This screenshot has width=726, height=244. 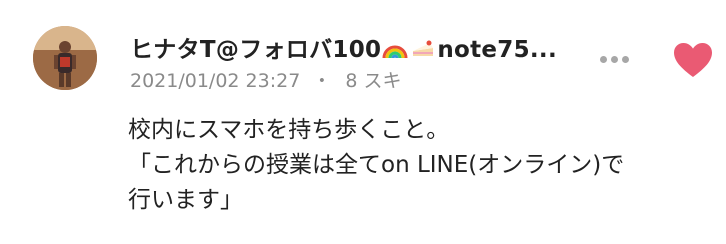 What do you see at coordinates (256, 50) in the screenshot?
I see `author-name-prefix: ヒナタT@フォロバ100` at bounding box center [256, 50].